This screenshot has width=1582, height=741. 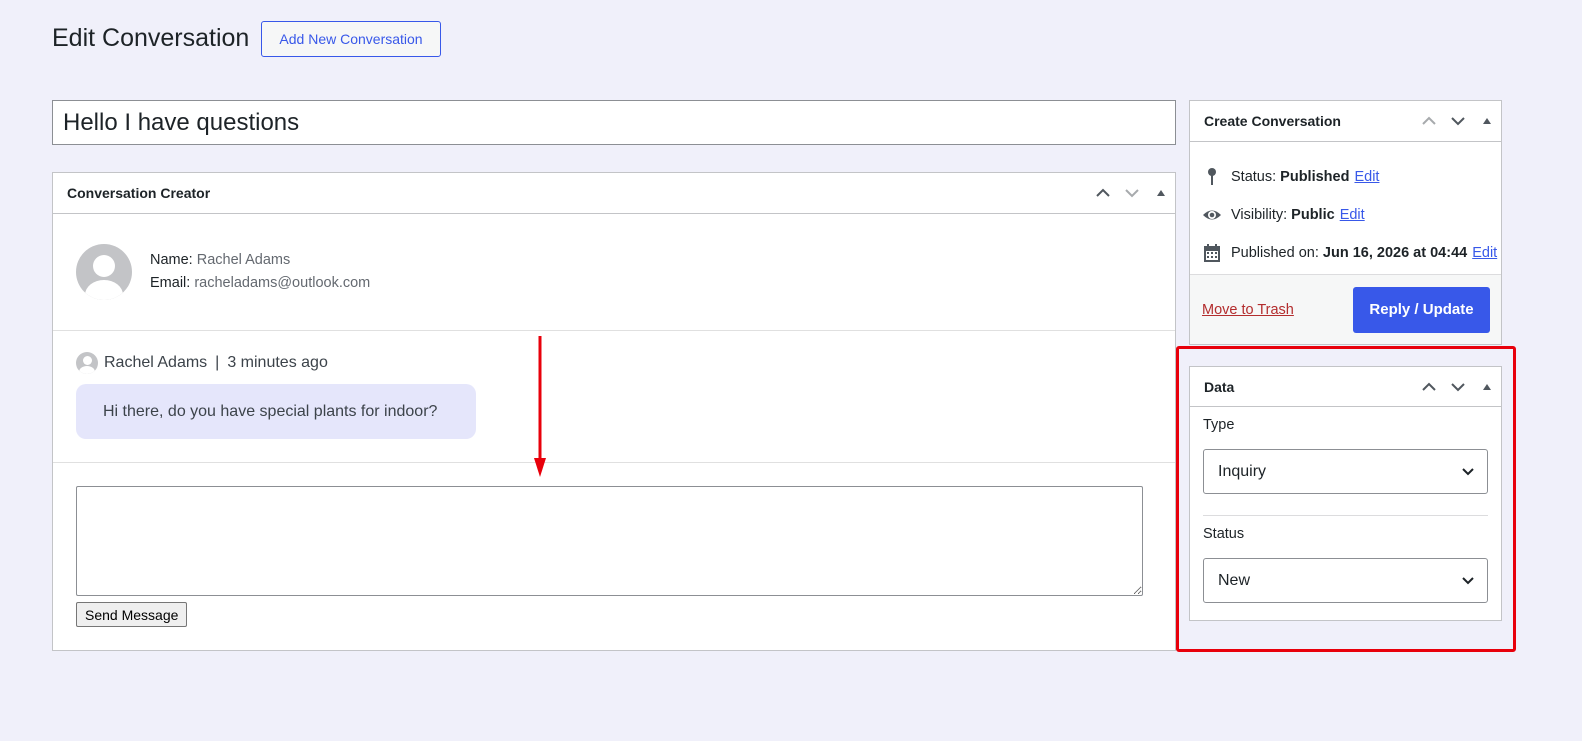 What do you see at coordinates (87, 363) in the screenshot?
I see `message-avatar` at bounding box center [87, 363].